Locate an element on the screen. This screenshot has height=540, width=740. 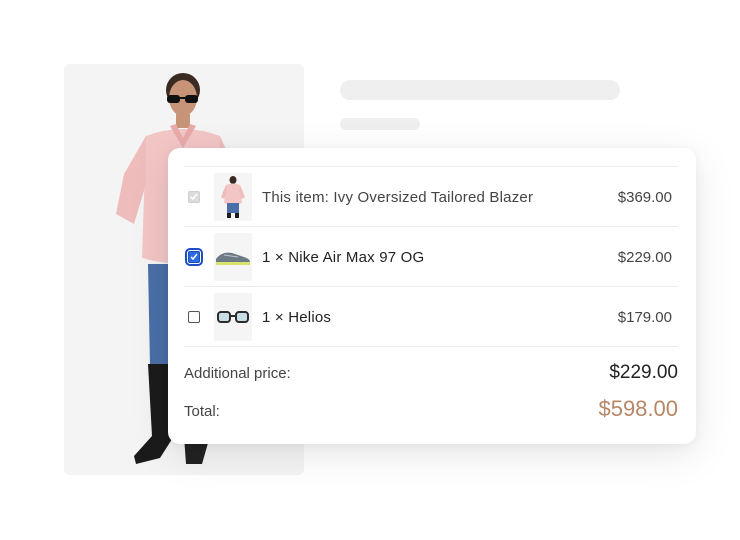
additional-price-row: Additional price: $229.00 is located at coordinates (431, 373).